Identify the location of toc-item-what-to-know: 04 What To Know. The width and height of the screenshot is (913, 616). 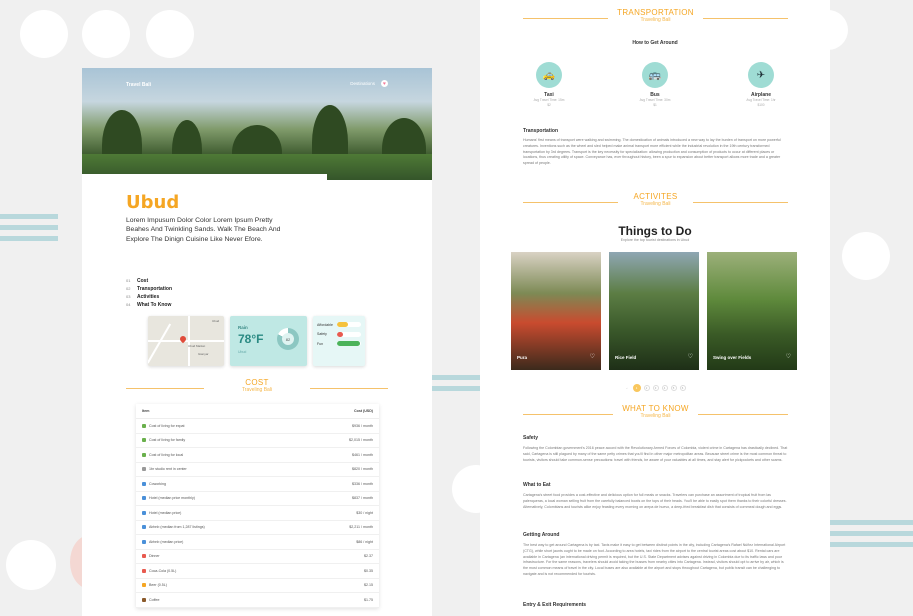
(149, 305).